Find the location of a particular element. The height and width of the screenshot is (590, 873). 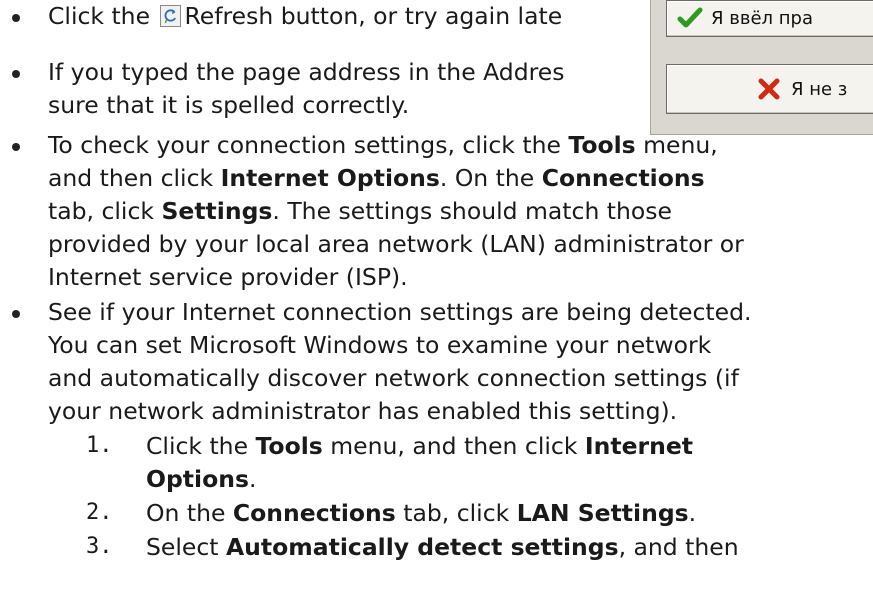

confirm-label: Я ввёл пра is located at coordinates (762, 18).